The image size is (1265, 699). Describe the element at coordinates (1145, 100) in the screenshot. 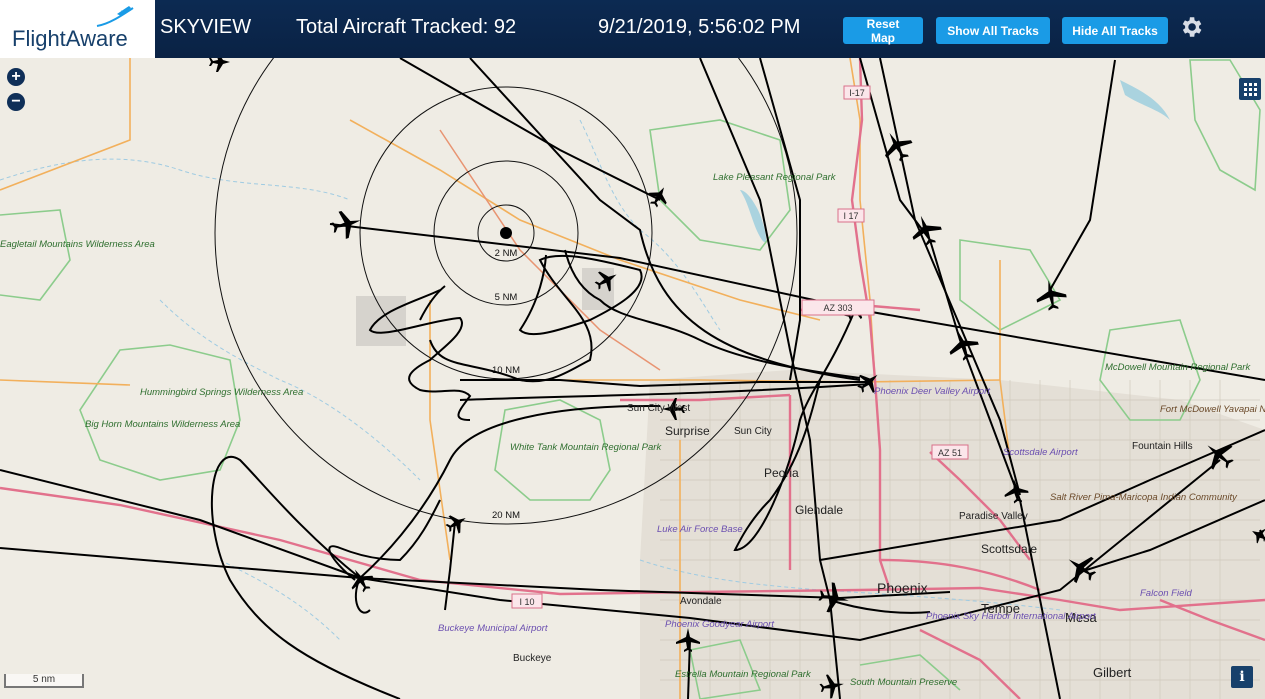

I see `lake` at that location.